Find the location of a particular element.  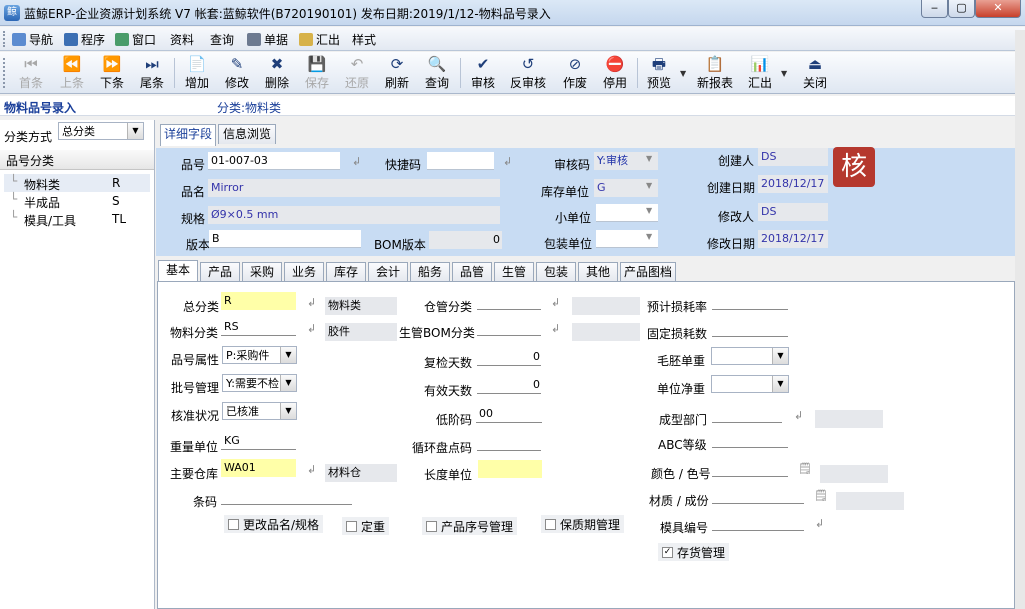

scrollbar is located at coordinates (1020, 319).